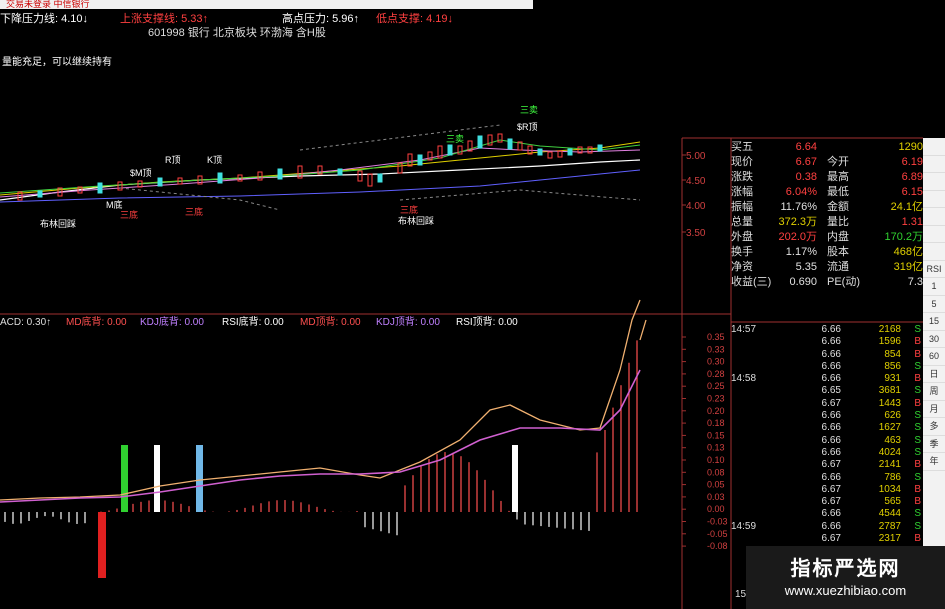  I want to click on tick-t: 14:57, so click(744, 329).